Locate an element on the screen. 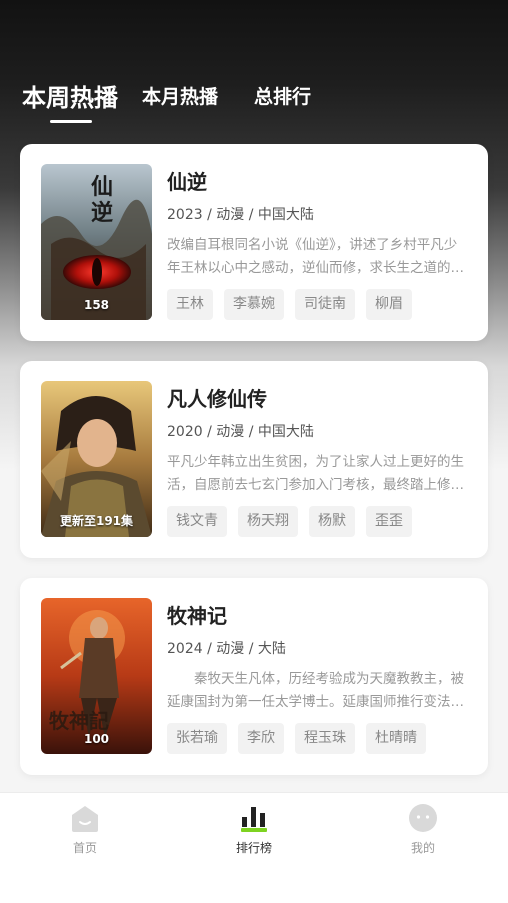  cast-tag: 杨默 is located at coordinates (332, 521).